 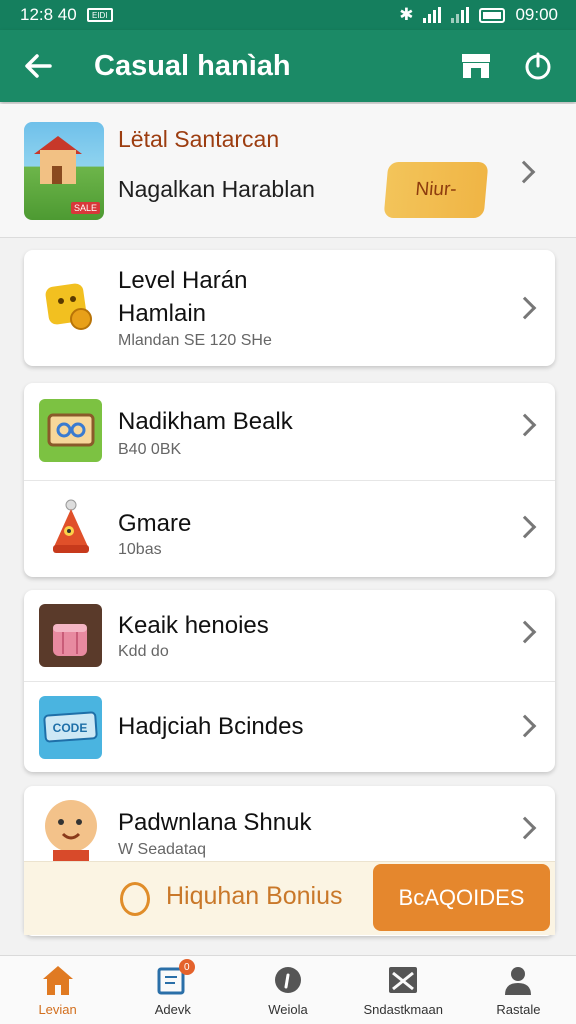 I want to click on nav-item-profile: Rastale, so click(x=518, y=990).